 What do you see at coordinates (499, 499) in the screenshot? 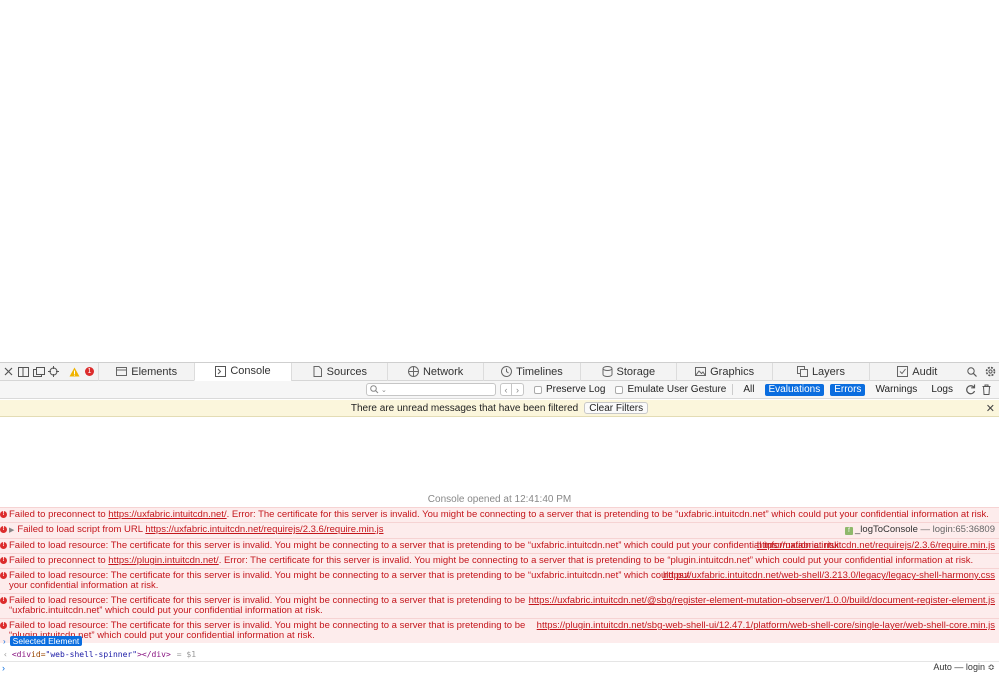
I see `console-opened-timestamp: Console opened at 12:41:40 PM` at bounding box center [499, 499].